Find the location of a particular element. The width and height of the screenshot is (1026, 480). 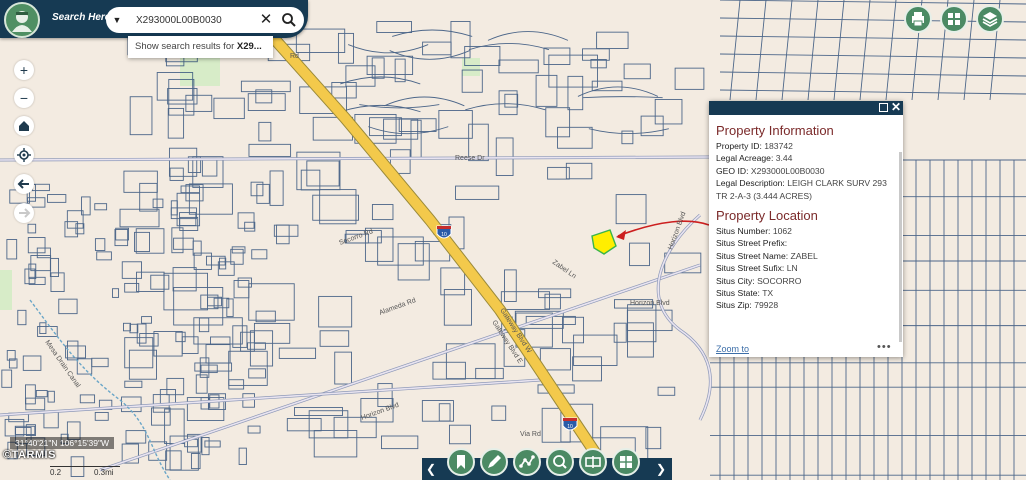

back-arrow-icon is located at coordinates (23, 184).